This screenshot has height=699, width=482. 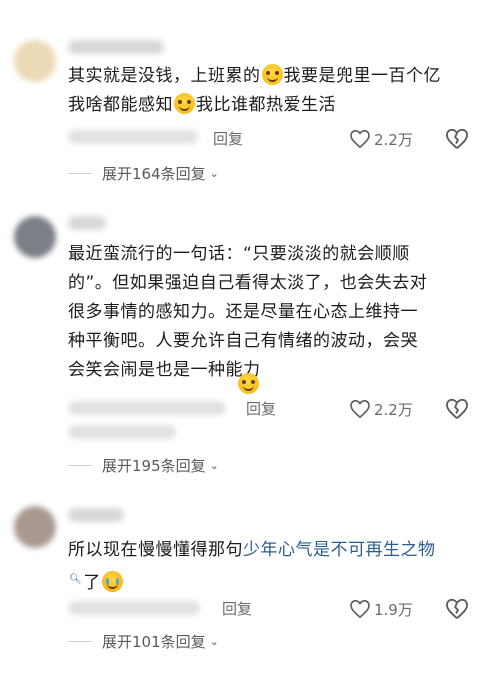 I want to click on expand-replies-button: 展开164条回复 ⌄, so click(x=143, y=173).